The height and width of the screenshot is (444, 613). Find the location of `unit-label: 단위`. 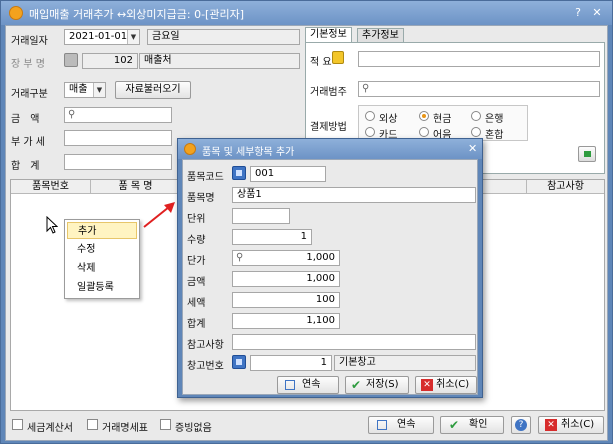

unit-label: 단위 is located at coordinates (196, 219).